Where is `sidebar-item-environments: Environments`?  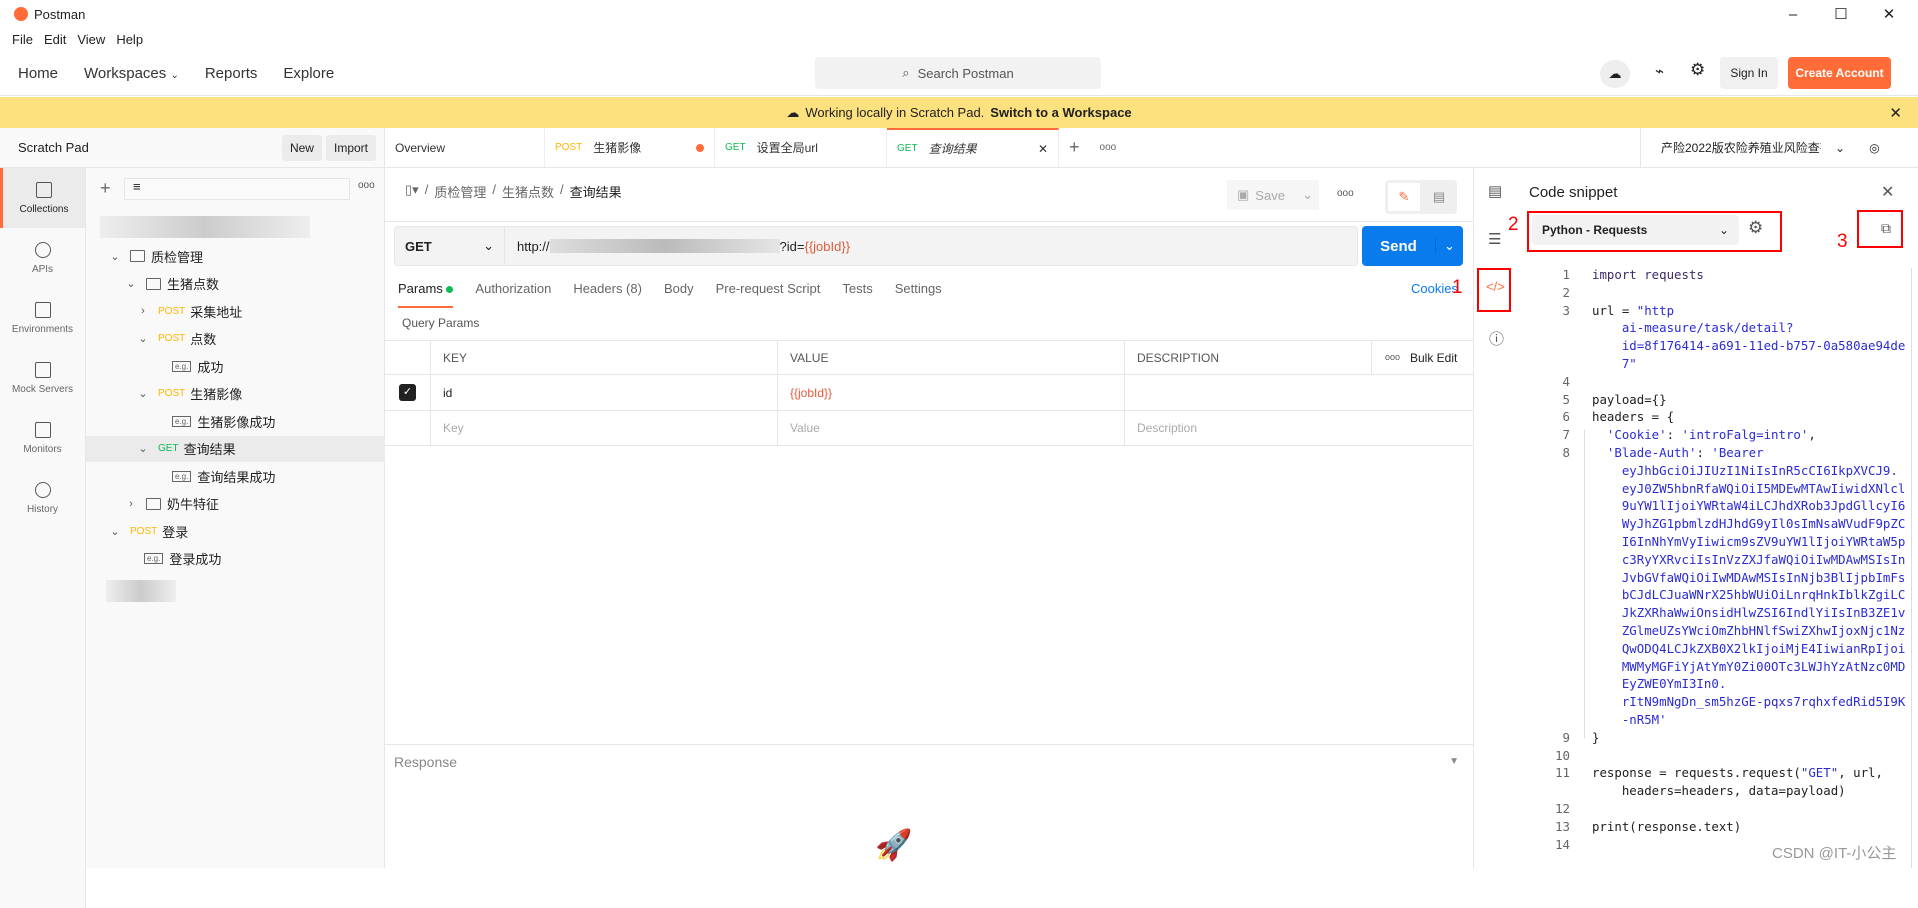
sidebar-item-environments: Environments is located at coordinates (42, 318).